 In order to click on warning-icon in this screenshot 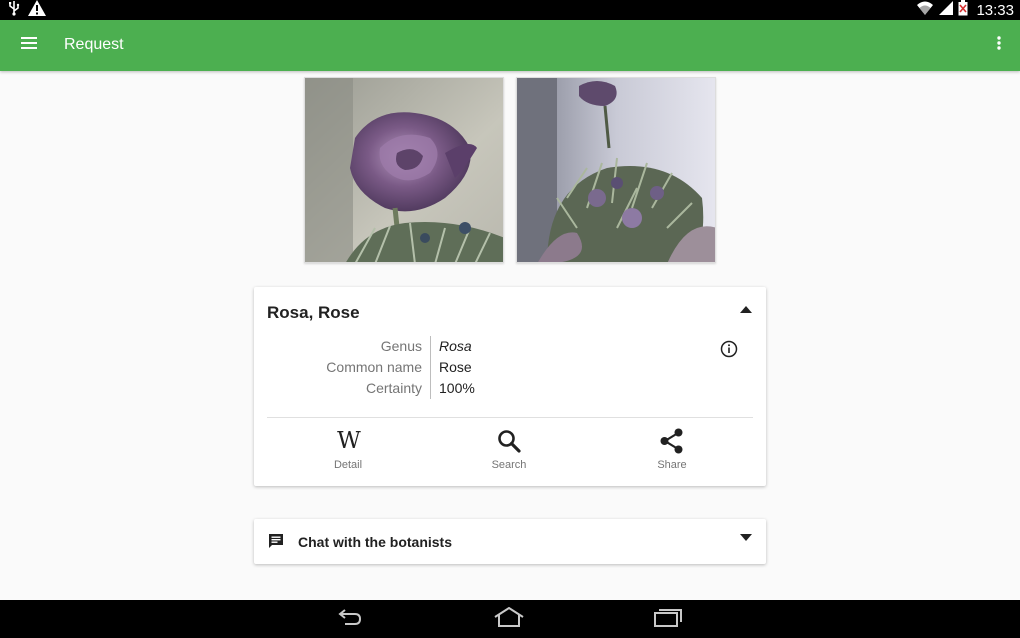, I will do `click(37, 10)`.